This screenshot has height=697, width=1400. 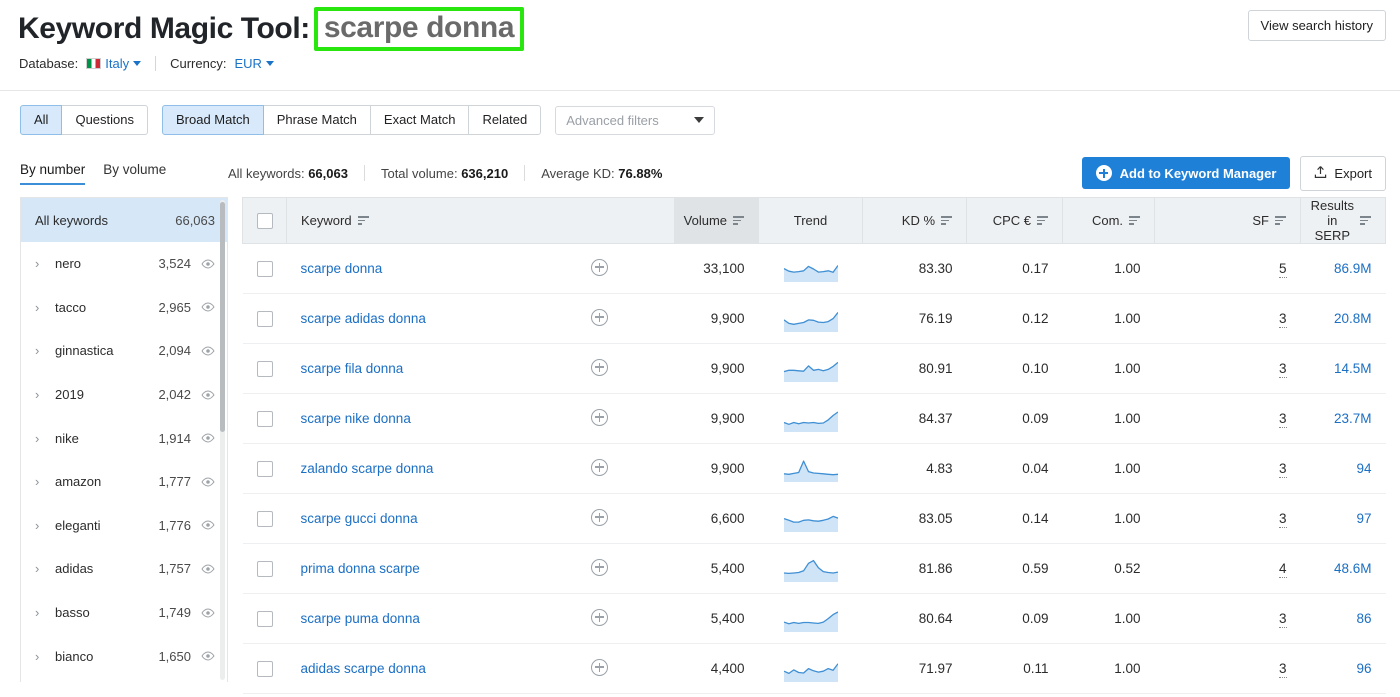 I want to click on sidebar-item: › nike 1,914, so click(x=124, y=438).